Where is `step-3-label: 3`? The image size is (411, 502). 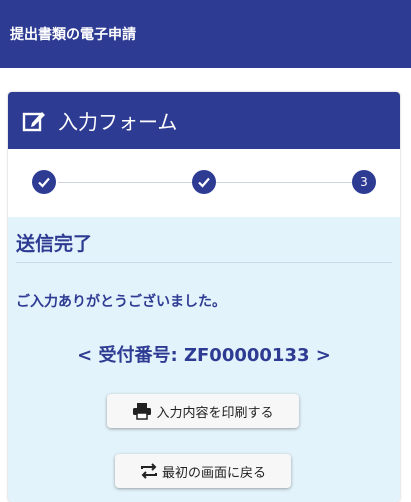
step-3-label: 3 is located at coordinates (364, 182).